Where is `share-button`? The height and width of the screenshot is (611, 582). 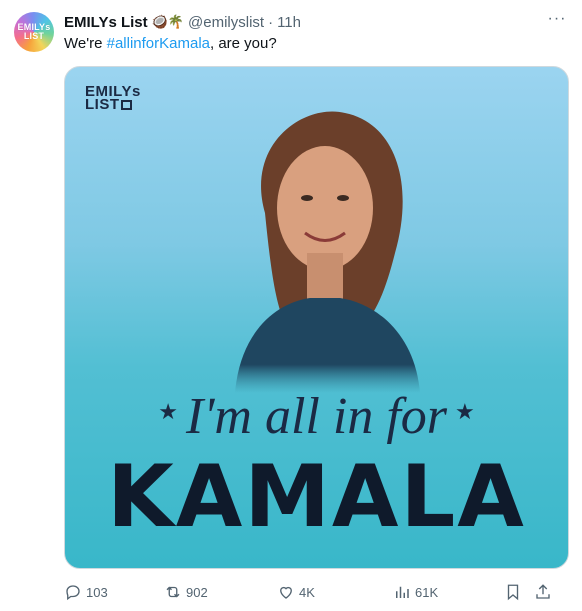
share-button is located at coordinates (546, 592).